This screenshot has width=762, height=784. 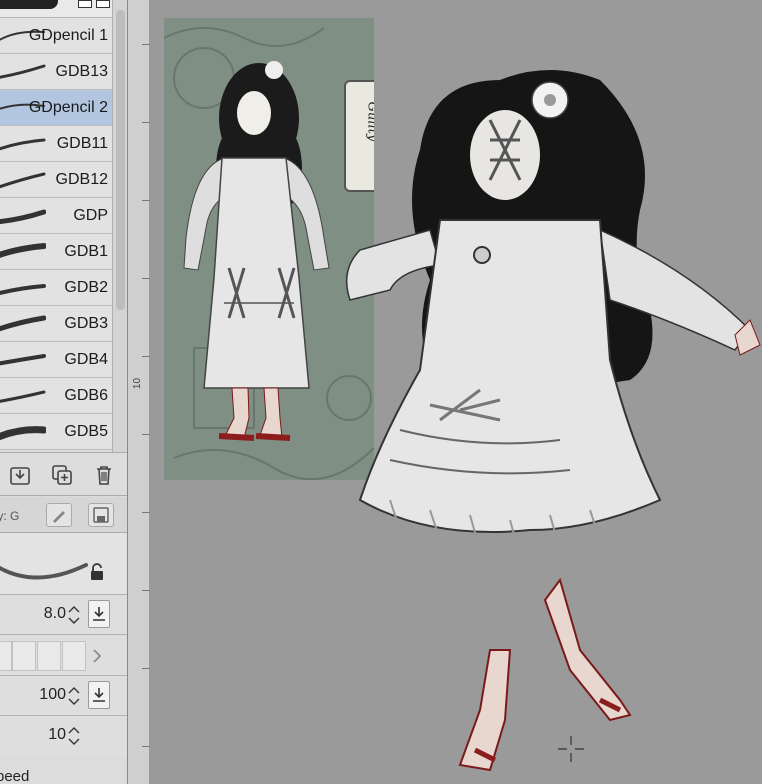 What do you see at coordinates (104, 475) in the screenshot?
I see `delete-brush-icon` at bounding box center [104, 475].